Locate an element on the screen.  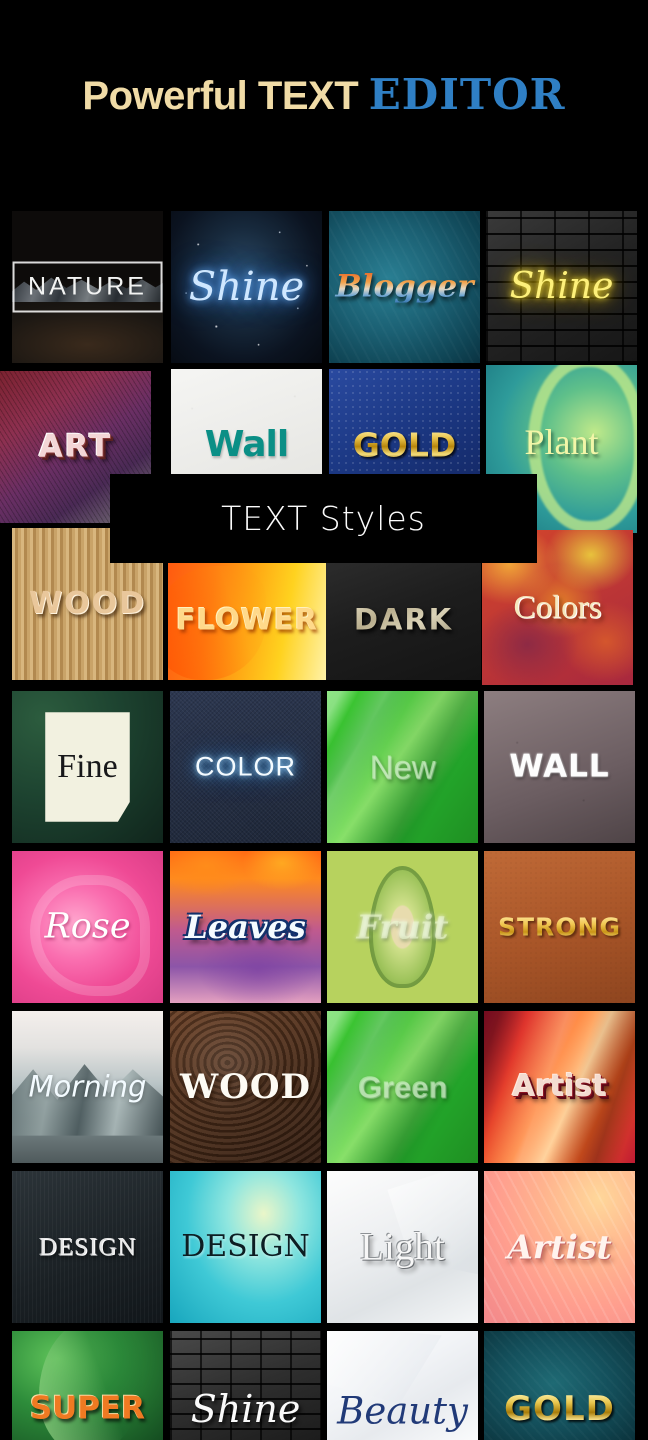
style-tile-label: Morning is located at coordinates (87, 1086).